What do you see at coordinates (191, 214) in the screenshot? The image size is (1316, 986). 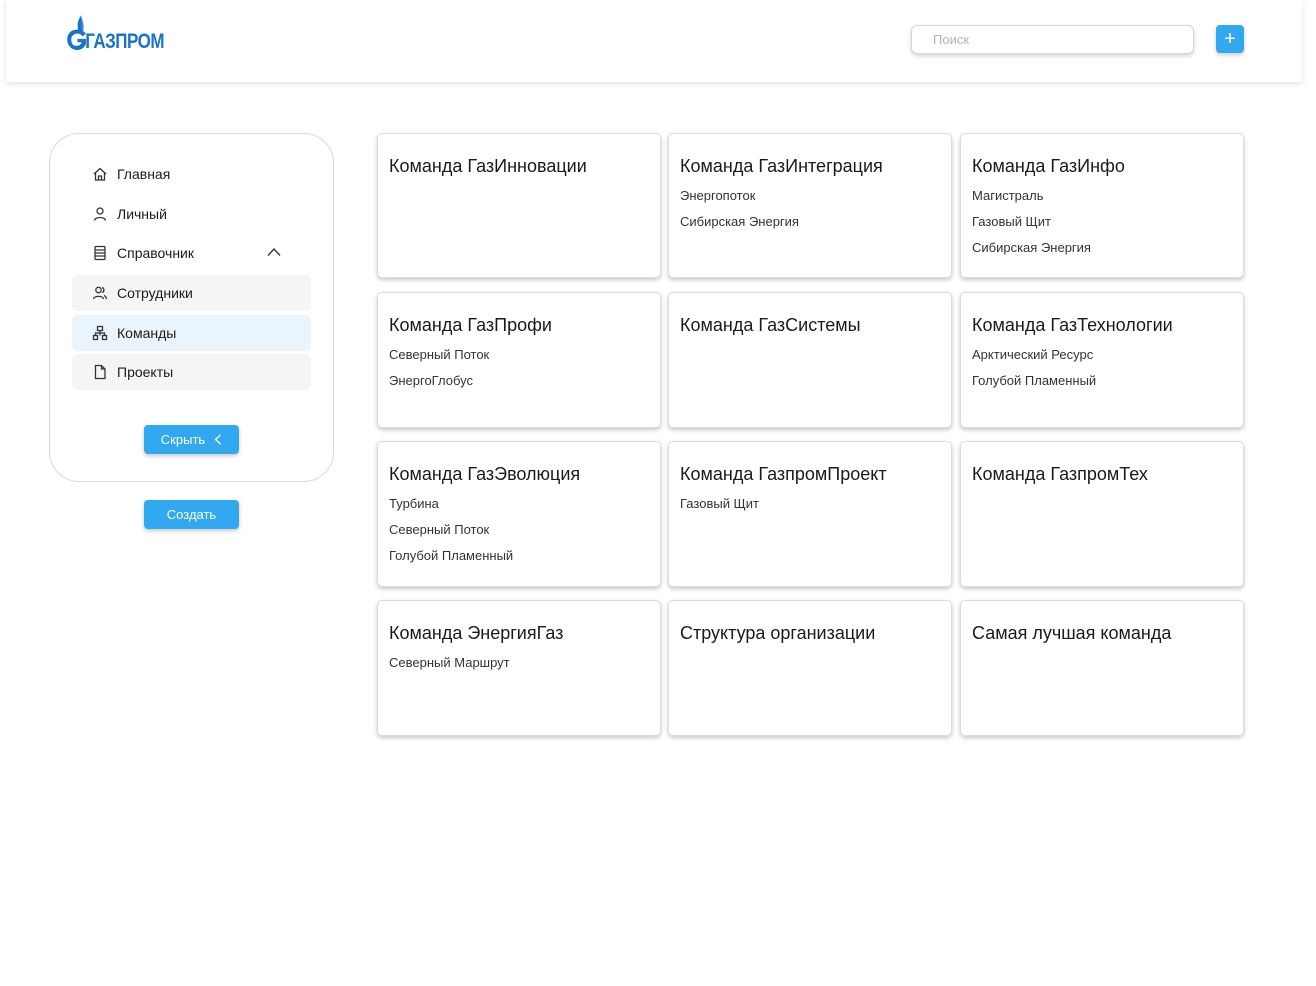 I see `sidebar-item-personal: Личный` at bounding box center [191, 214].